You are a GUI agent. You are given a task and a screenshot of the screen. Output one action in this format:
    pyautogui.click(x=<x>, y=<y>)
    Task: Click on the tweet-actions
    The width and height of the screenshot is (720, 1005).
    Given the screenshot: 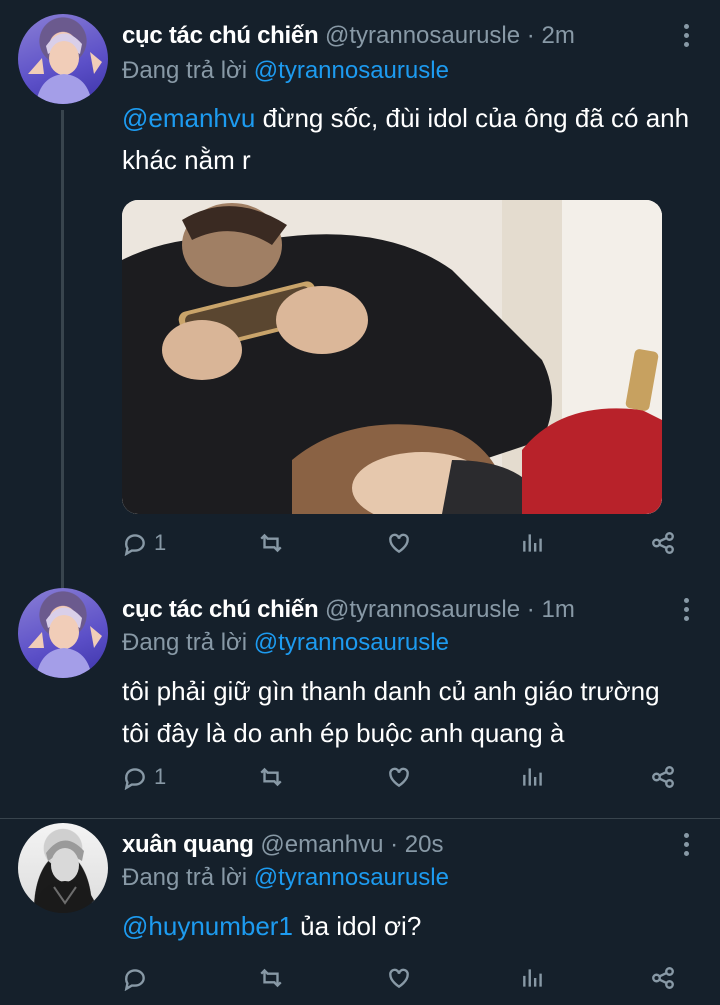 What is the action you would take?
    pyautogui.click(x=402, y=980)
    